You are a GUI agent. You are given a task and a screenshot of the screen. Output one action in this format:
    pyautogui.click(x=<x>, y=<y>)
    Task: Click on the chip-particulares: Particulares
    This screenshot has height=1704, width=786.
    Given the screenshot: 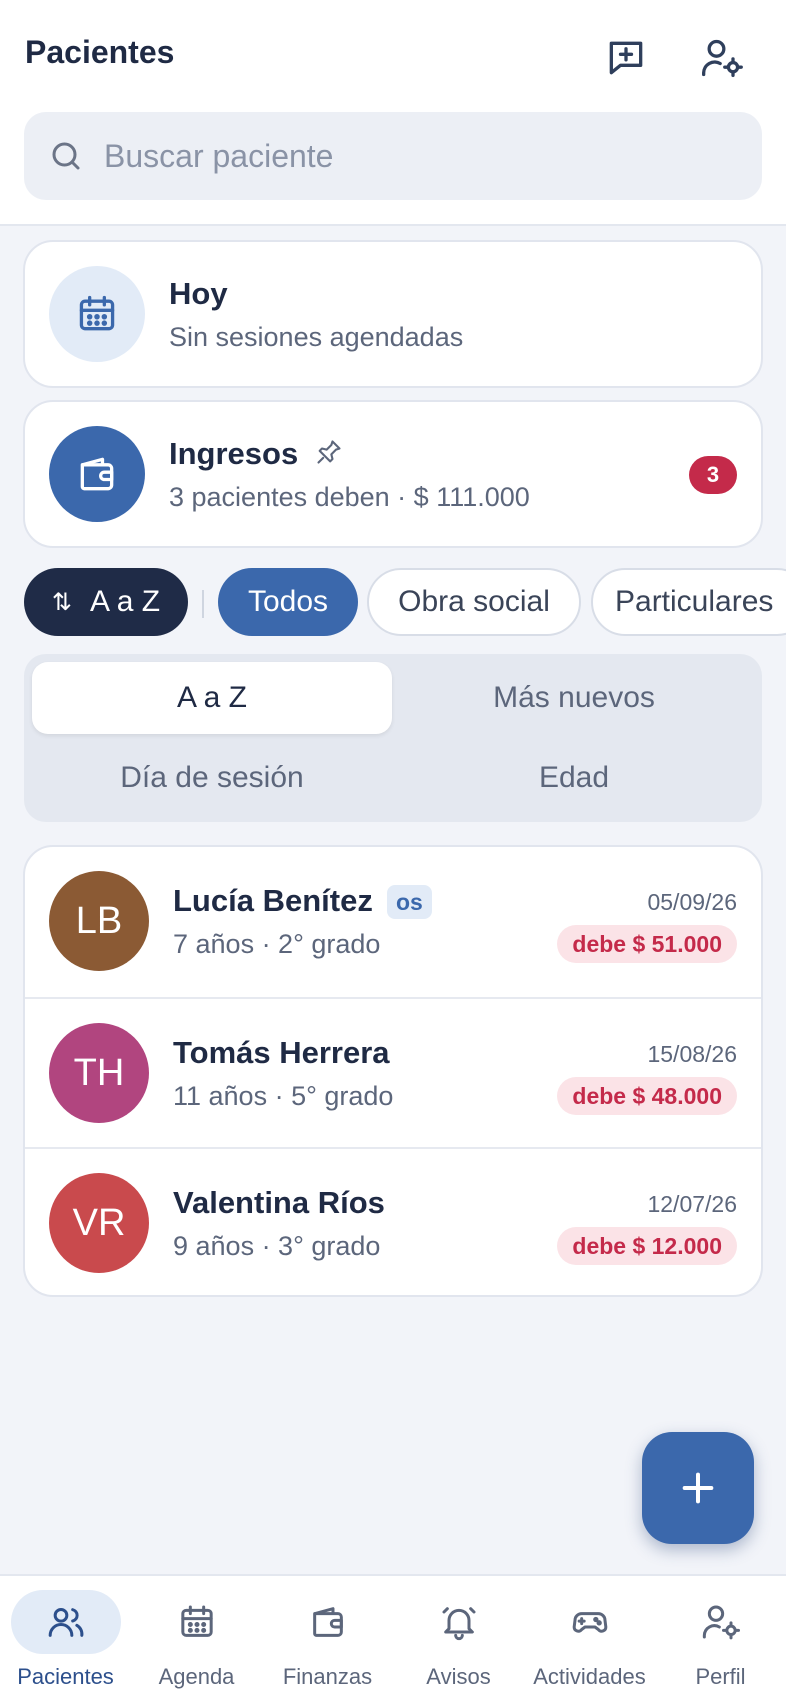 What is the action you would take?
    pyautogui.click(x=688, y=602)
    